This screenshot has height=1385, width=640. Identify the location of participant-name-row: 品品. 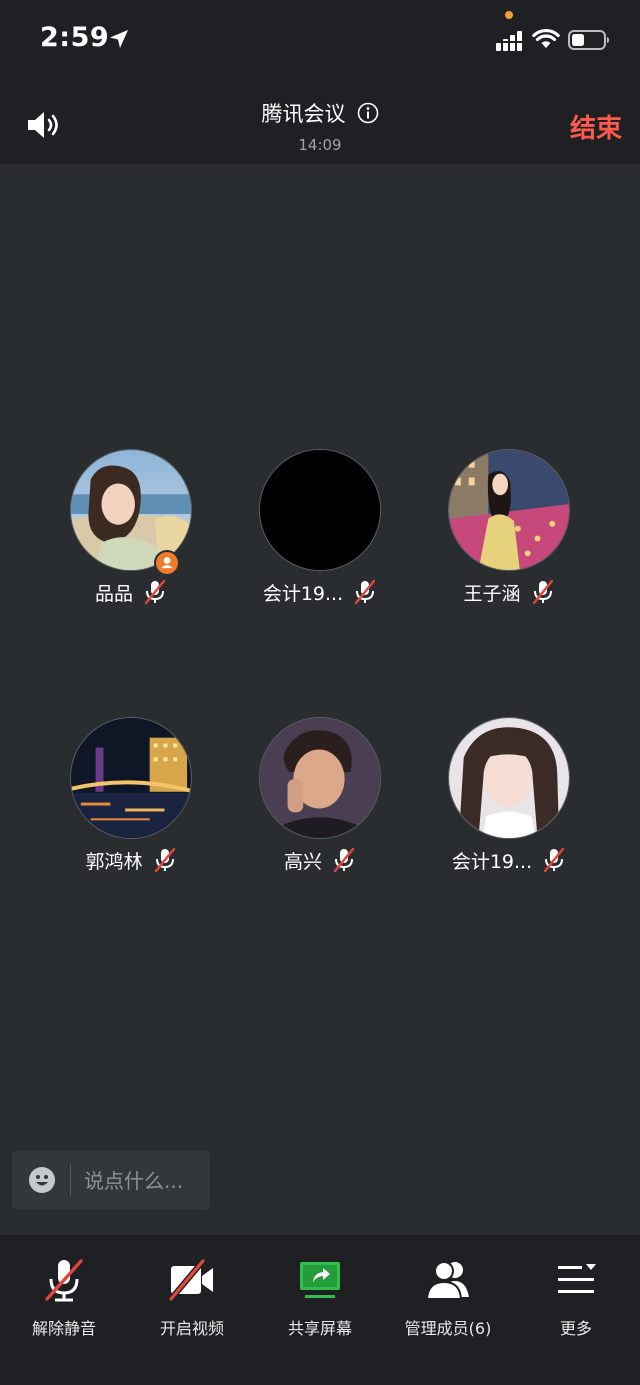
(131, 592).